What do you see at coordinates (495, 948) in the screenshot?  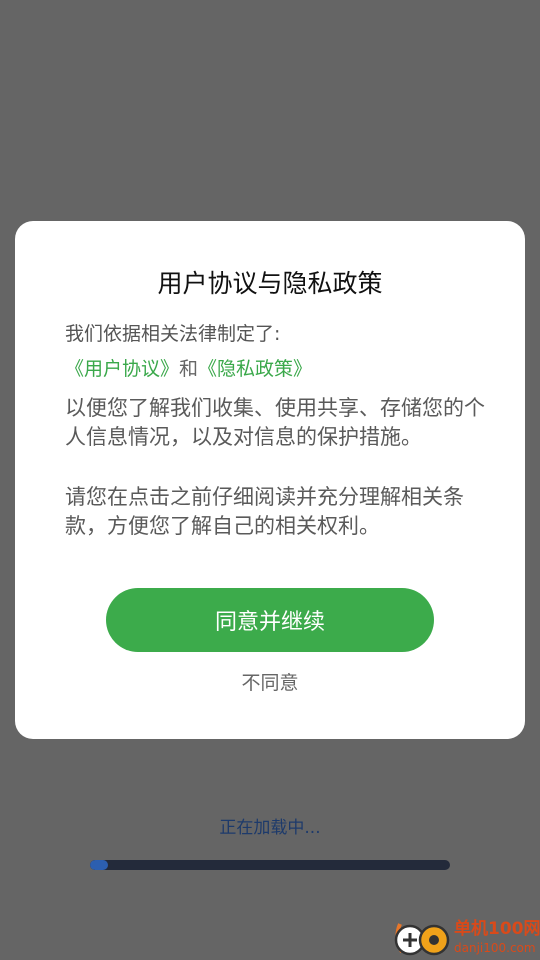 I see `watermark-url: danji100.com` at bounding box center [495, 948].